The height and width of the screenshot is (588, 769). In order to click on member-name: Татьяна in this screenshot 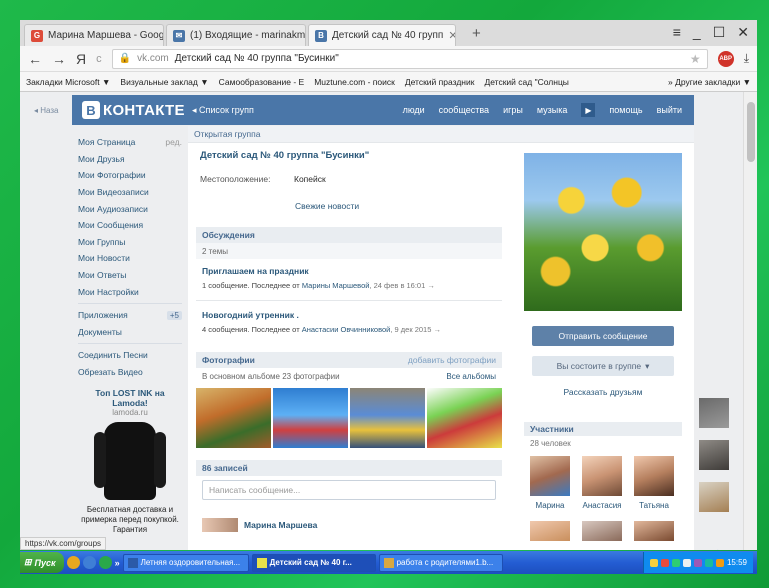, I will do `click(654, 505)`.